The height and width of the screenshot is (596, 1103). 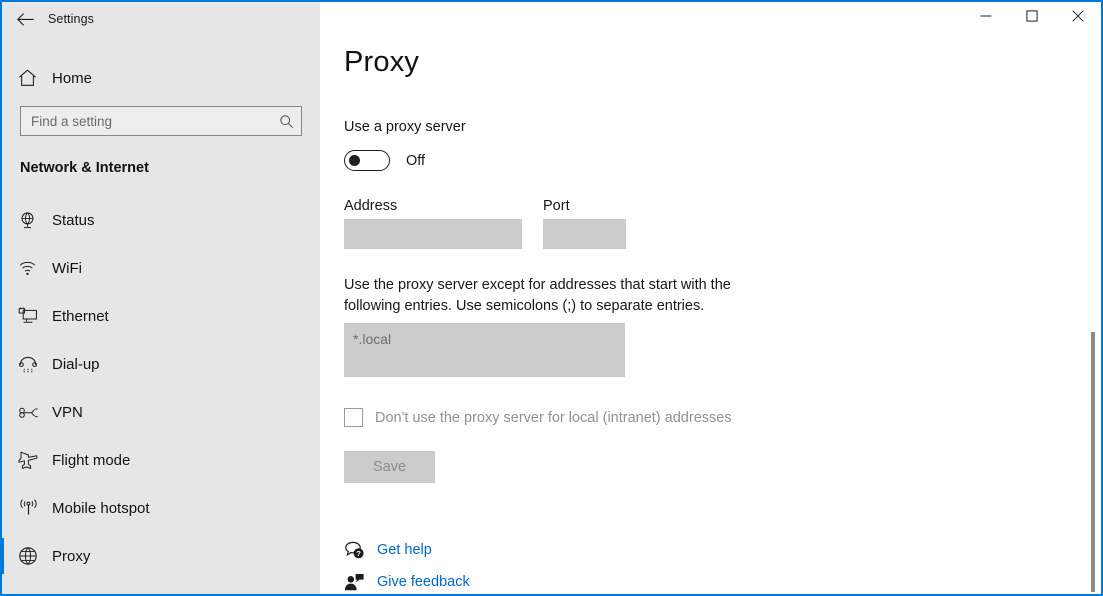 I want to click on toggle-knob, so click(x=354, y=160).